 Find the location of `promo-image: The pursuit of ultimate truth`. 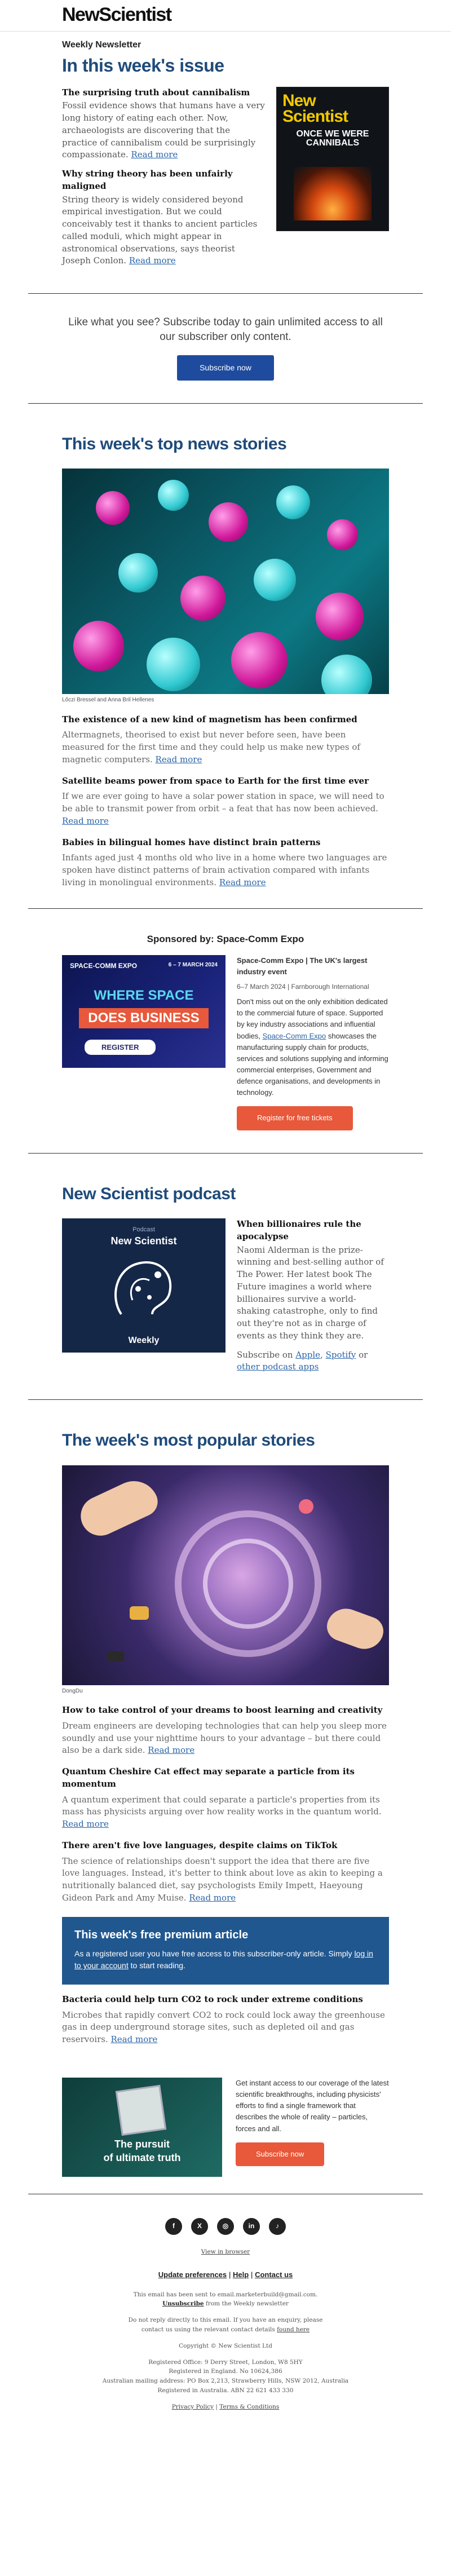

promo-image: The pursuit of ultimate truth is located at coordinates (142, 2127).